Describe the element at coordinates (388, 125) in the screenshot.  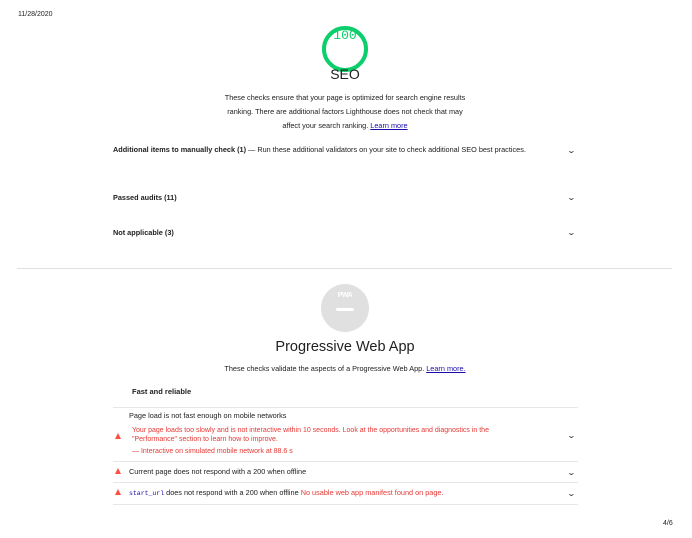
I see `seo-learn-more-link: Learn more` at that location.